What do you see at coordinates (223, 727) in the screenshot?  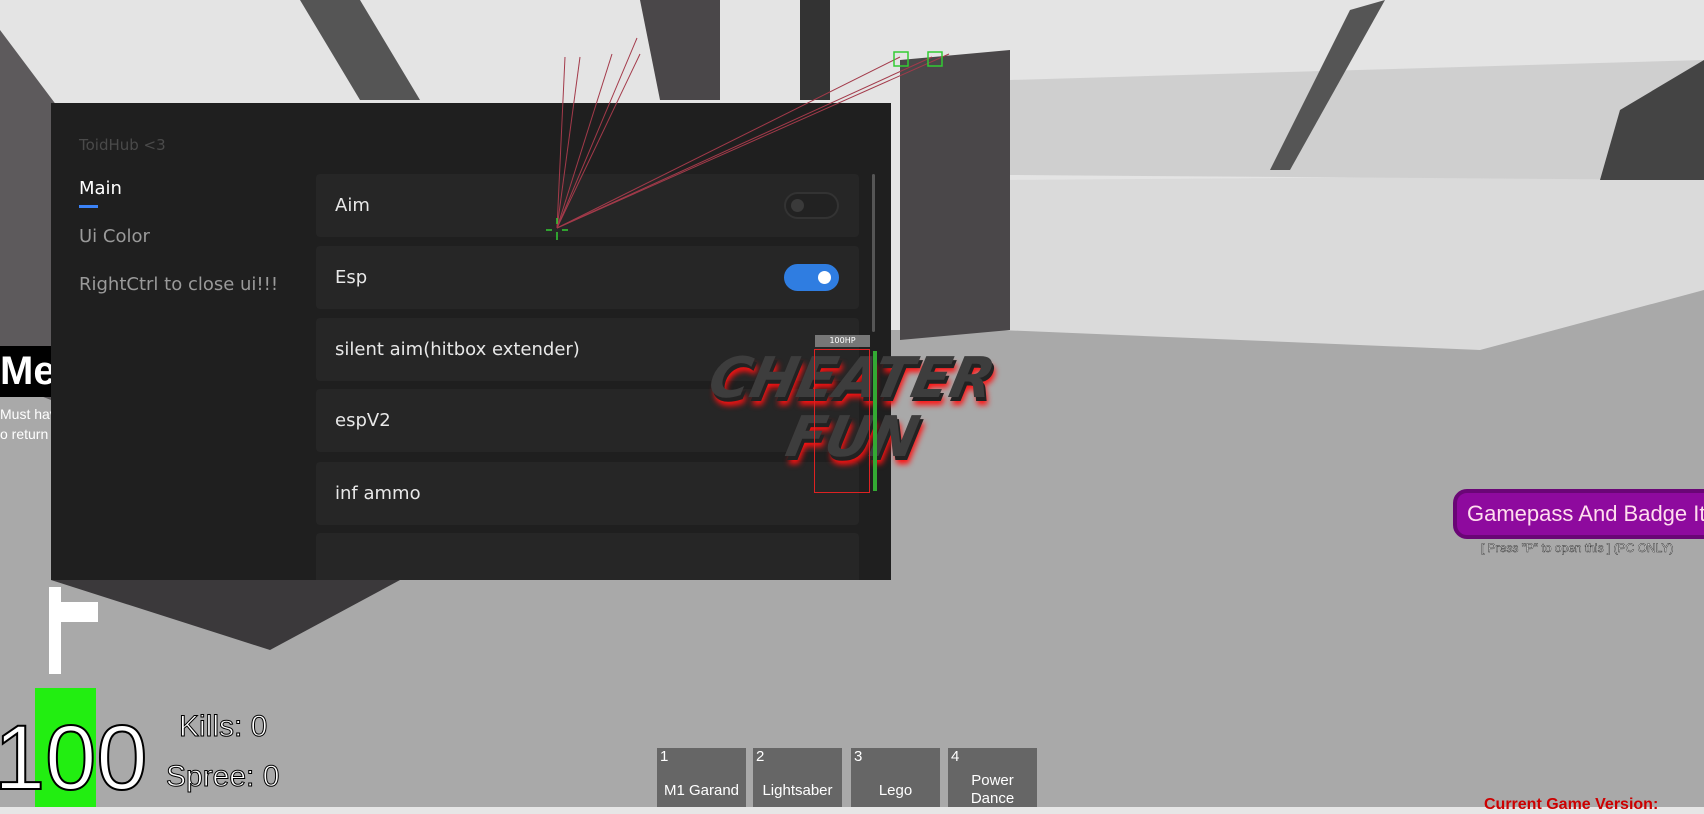 I see `kills-counter: Kills: 0` at bounding box center [223, 727].